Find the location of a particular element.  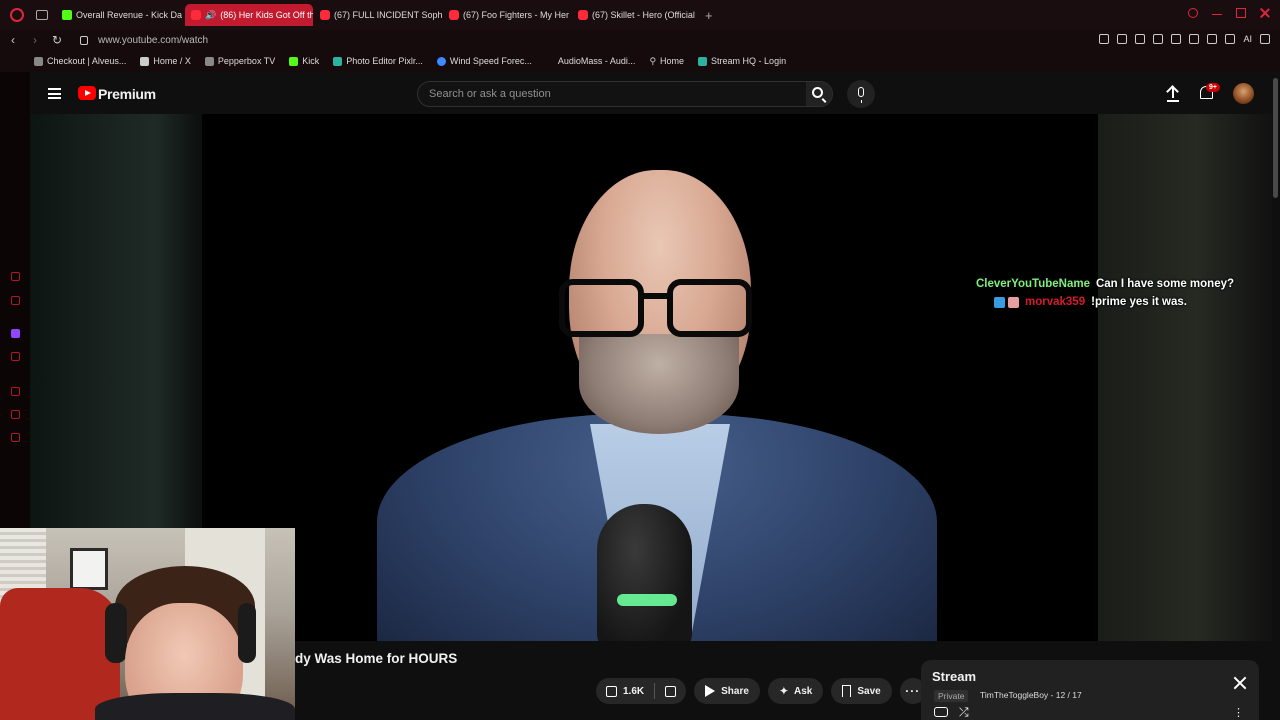

bookmark-item: Pepperbox TV is located at coordinates (240, 61).